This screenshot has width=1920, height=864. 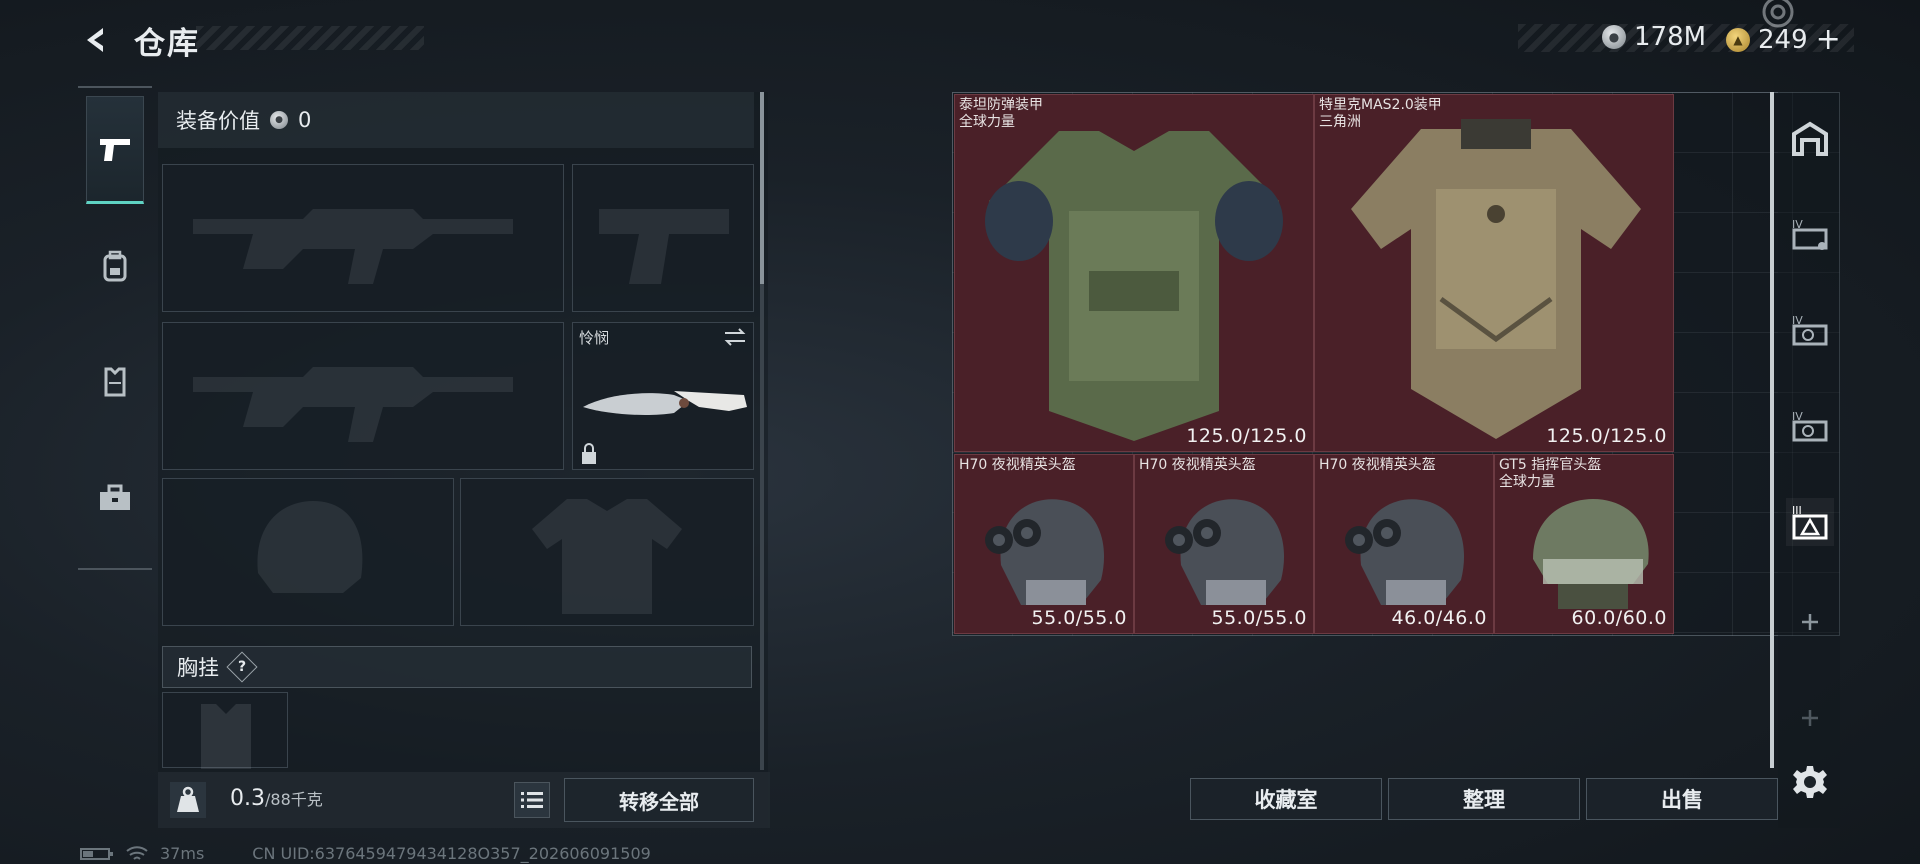 I want to click on pistol-icon, so click(x=115, y=150).